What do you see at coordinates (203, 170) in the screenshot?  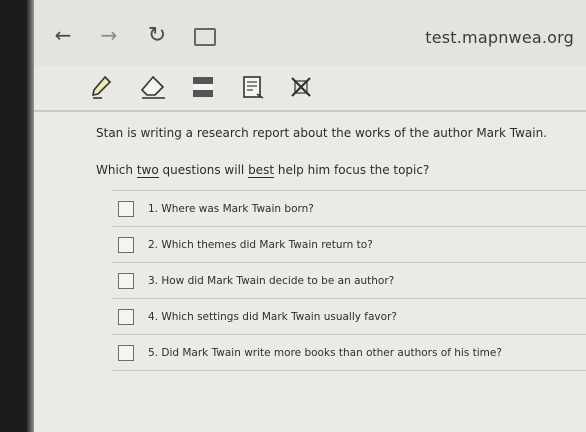 I see `stem-text: questions will` at bounding box center [203, 170].